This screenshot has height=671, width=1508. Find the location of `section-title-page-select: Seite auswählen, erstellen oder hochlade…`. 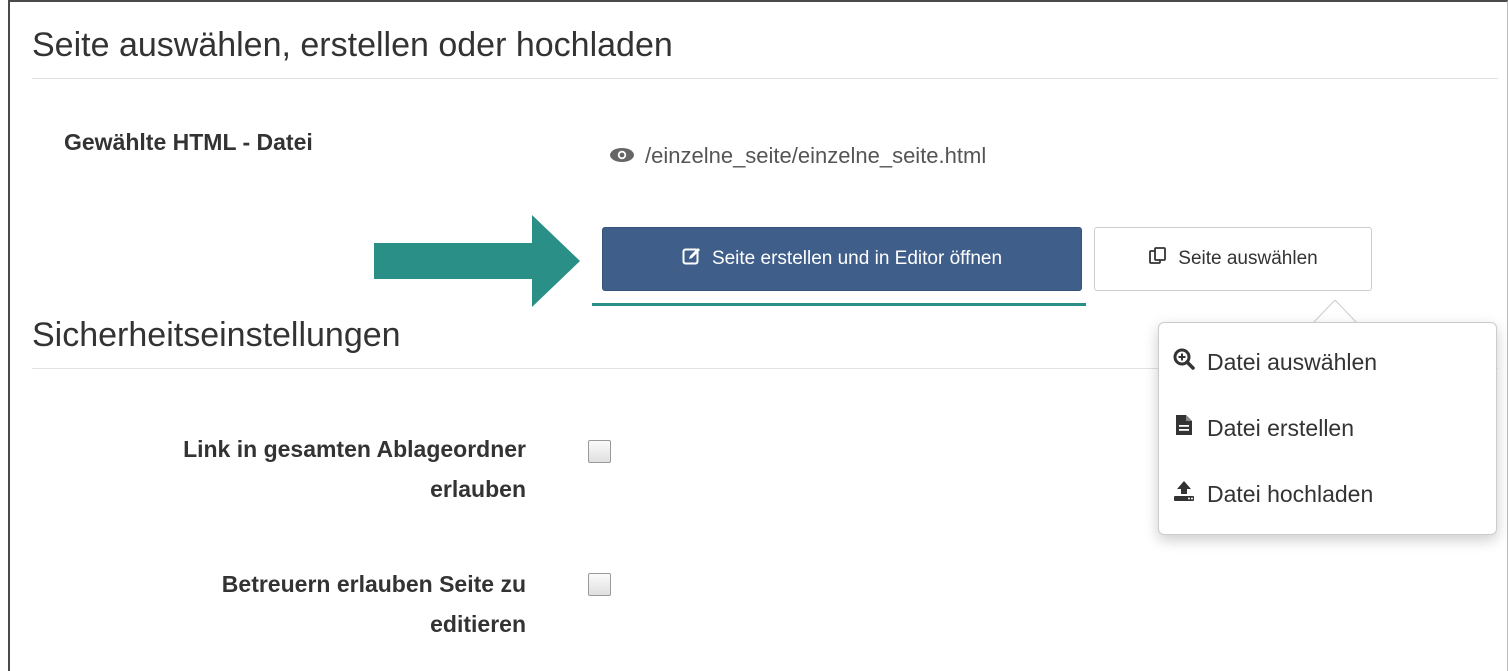

section-title-page-select: Seite auswählen, erstellen oder hochlade… is located at coordinates (352, 45).